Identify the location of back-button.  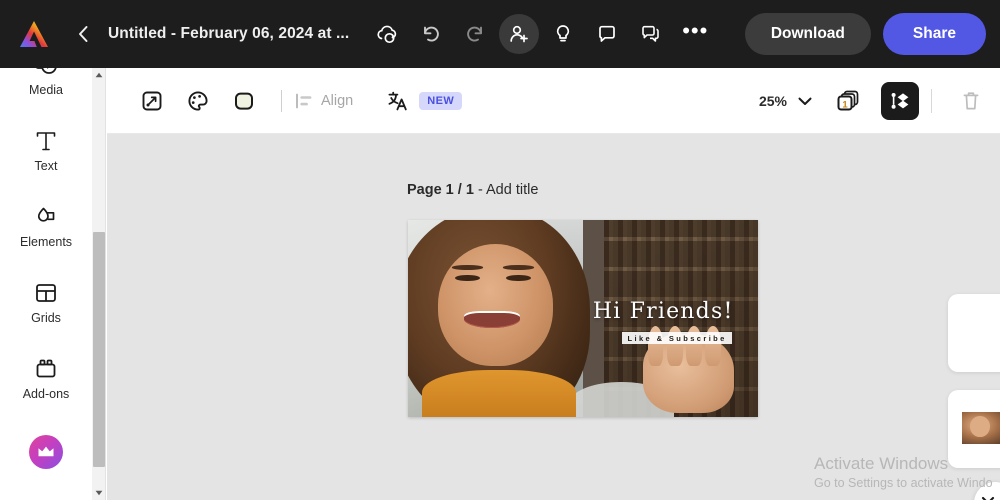
(83, 34).